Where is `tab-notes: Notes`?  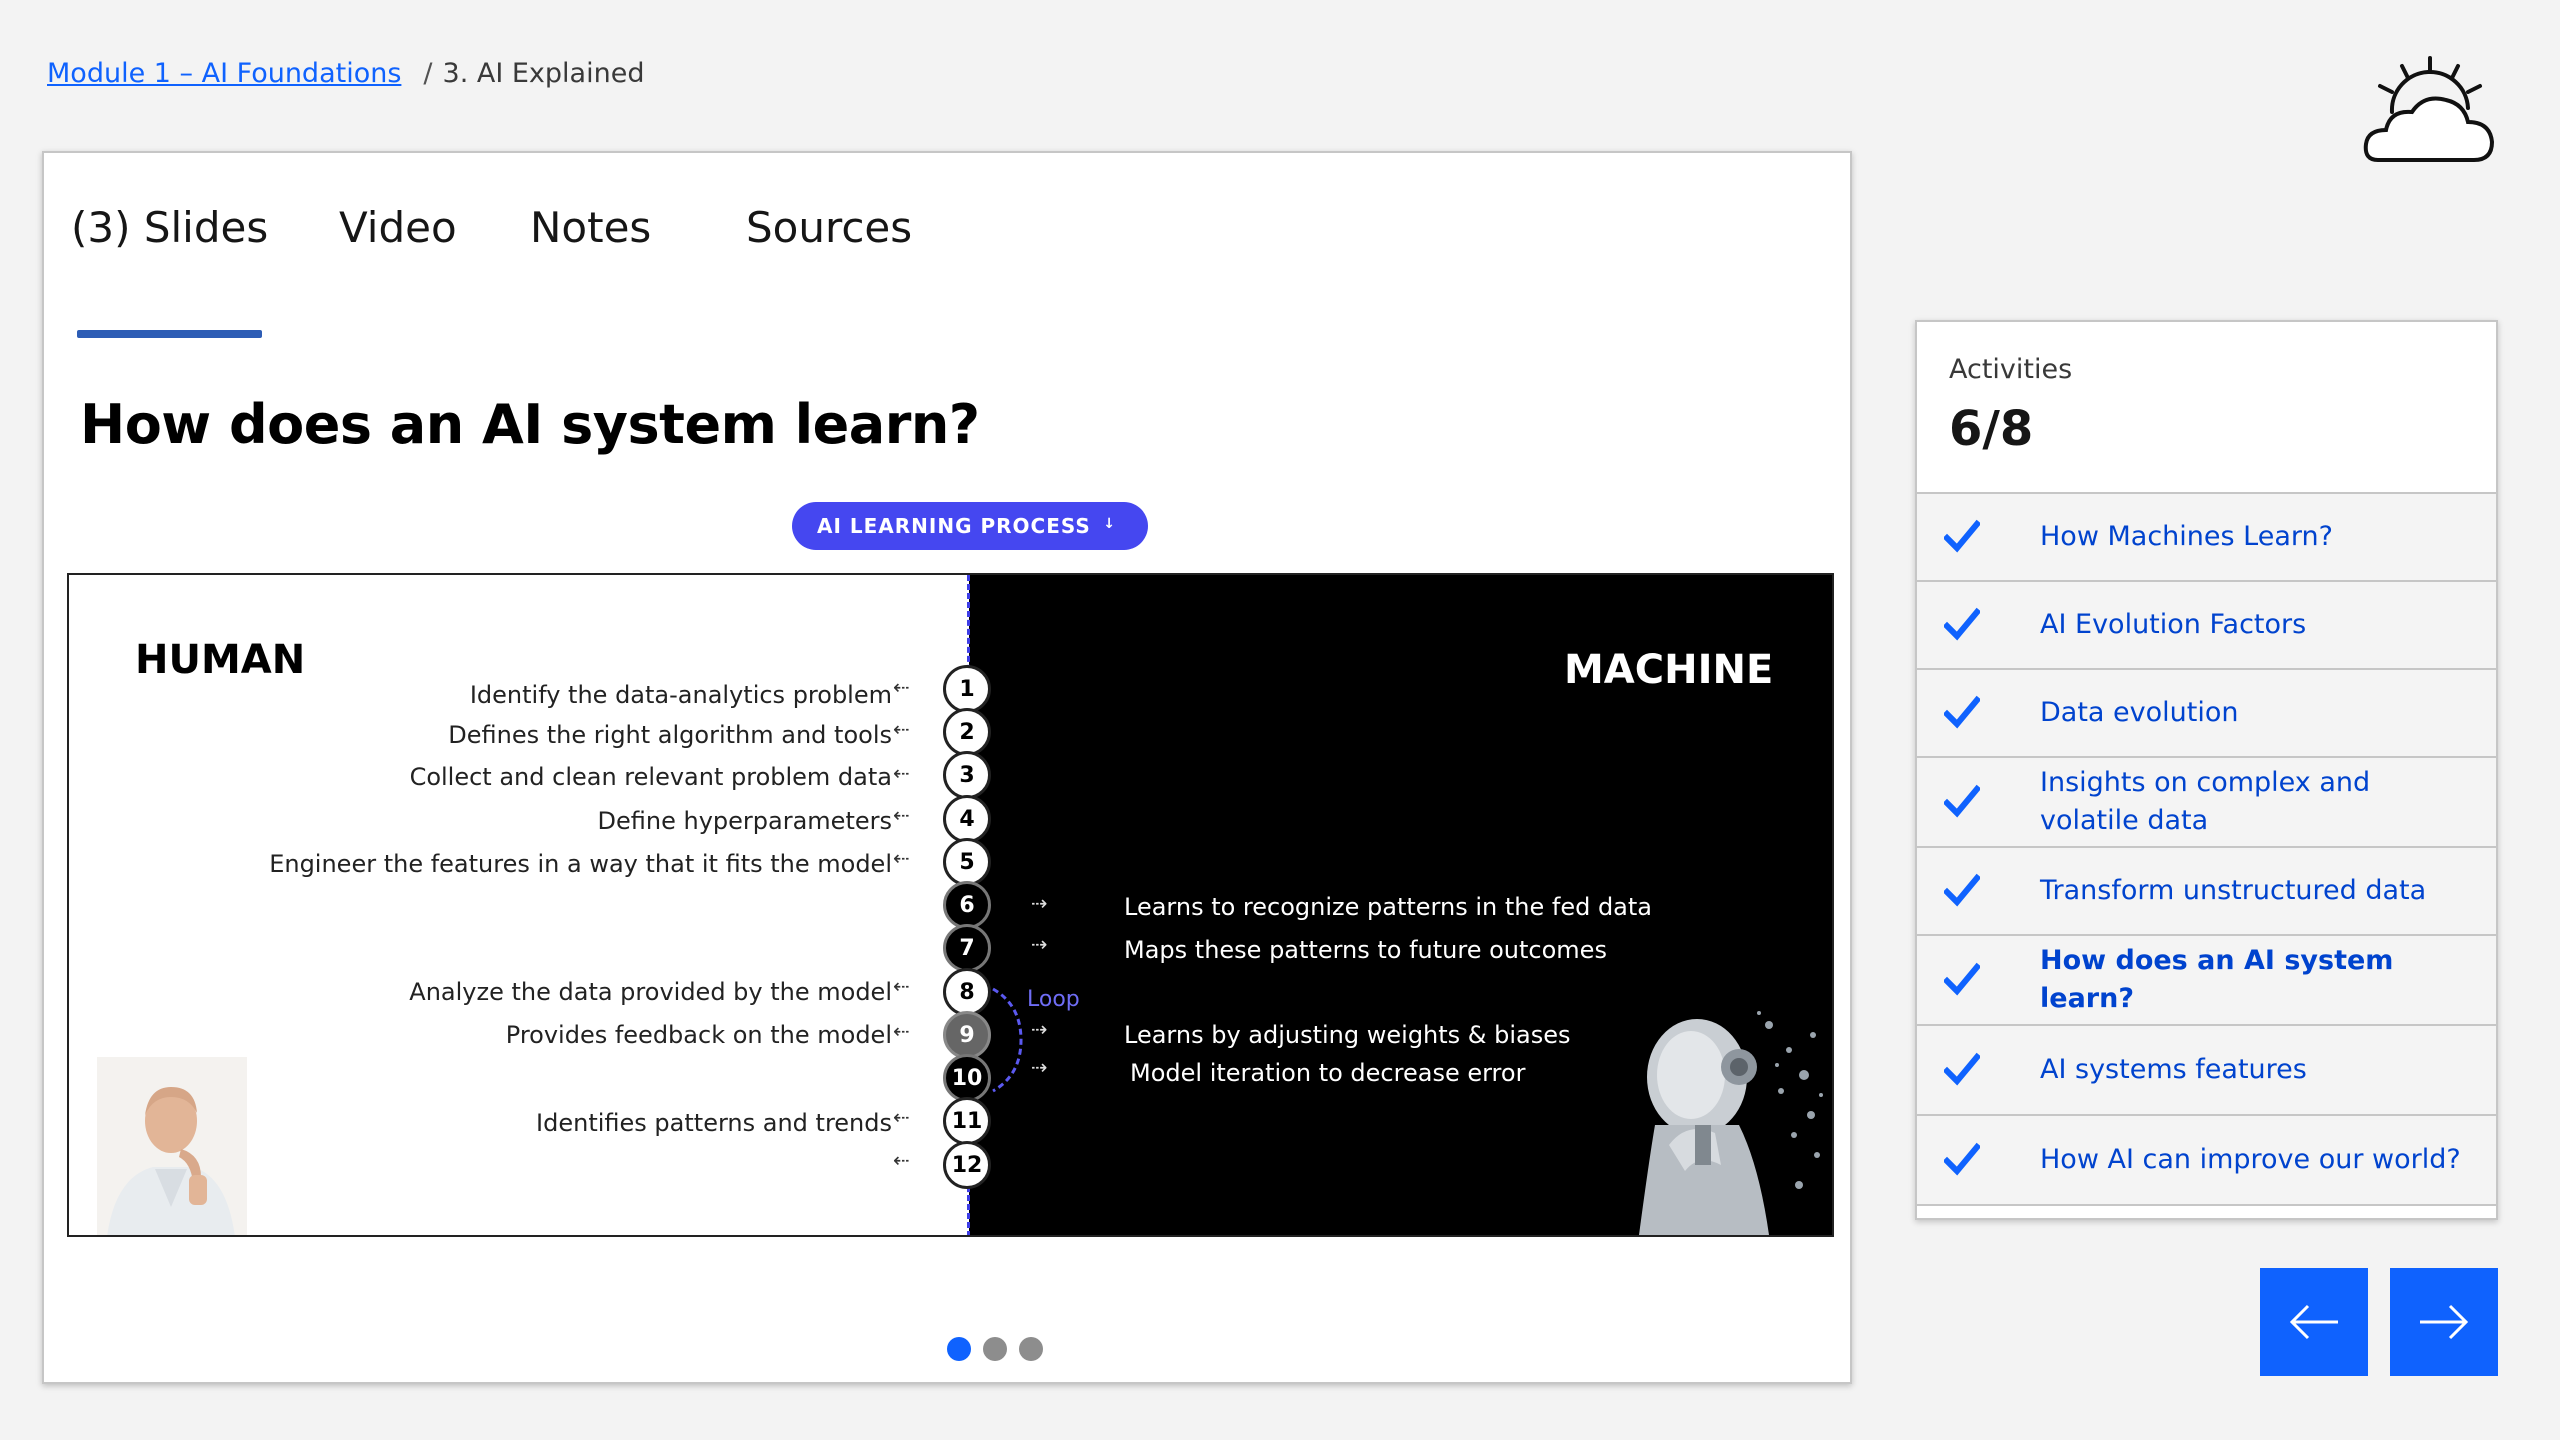
tab-notes: Notes is located at coordinates (590, 227).